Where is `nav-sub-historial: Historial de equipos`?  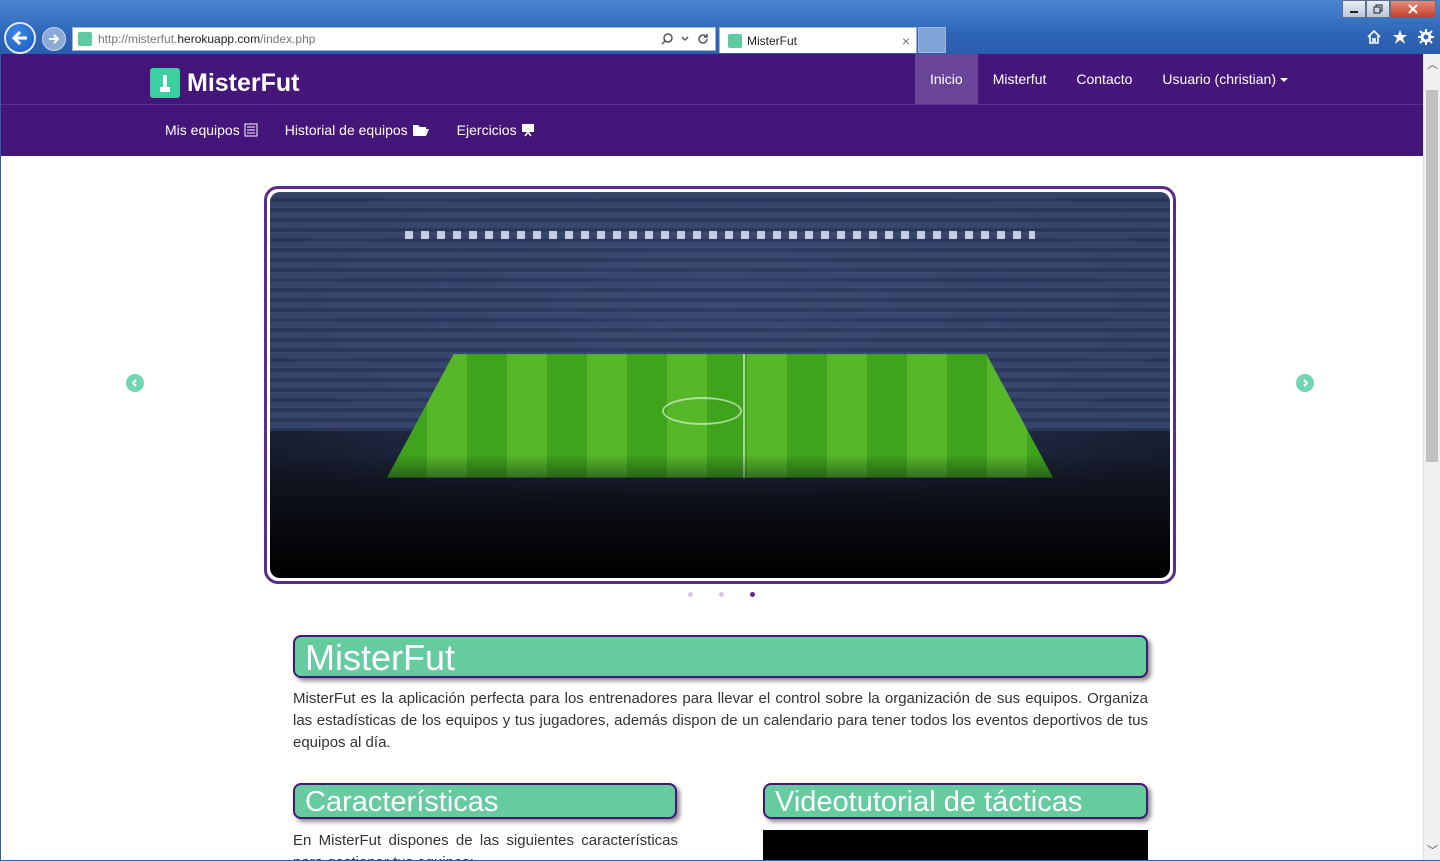 nav-sub-historial: Historial de equipos is located at coordinates (357, 130).